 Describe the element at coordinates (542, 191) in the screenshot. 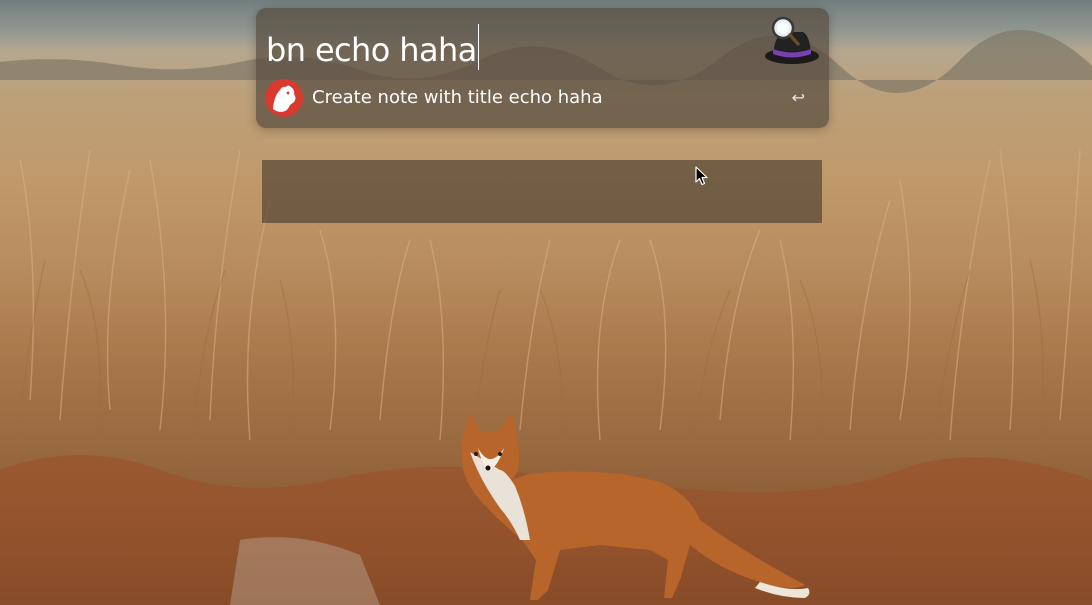

I see `empty-overlay-panel` at that location.